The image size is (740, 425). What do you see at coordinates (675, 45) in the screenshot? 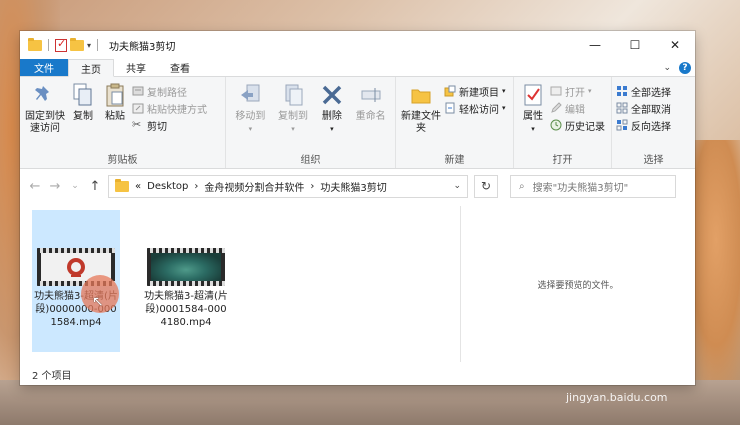
I see `close-button: ✕` at bounding box center [675, 45].